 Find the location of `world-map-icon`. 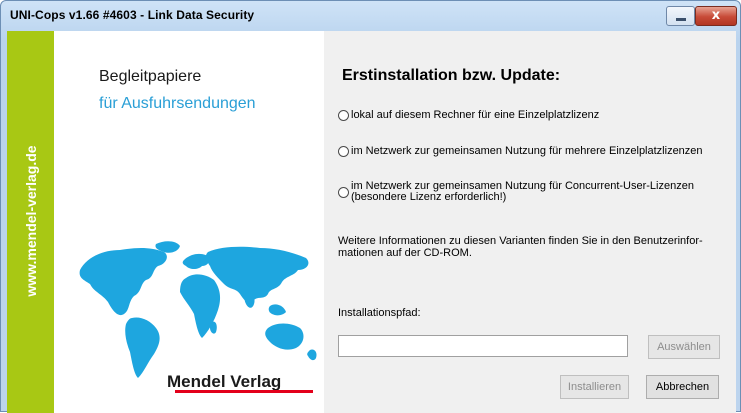

world-map-icon is located at coordinates (198, 309).